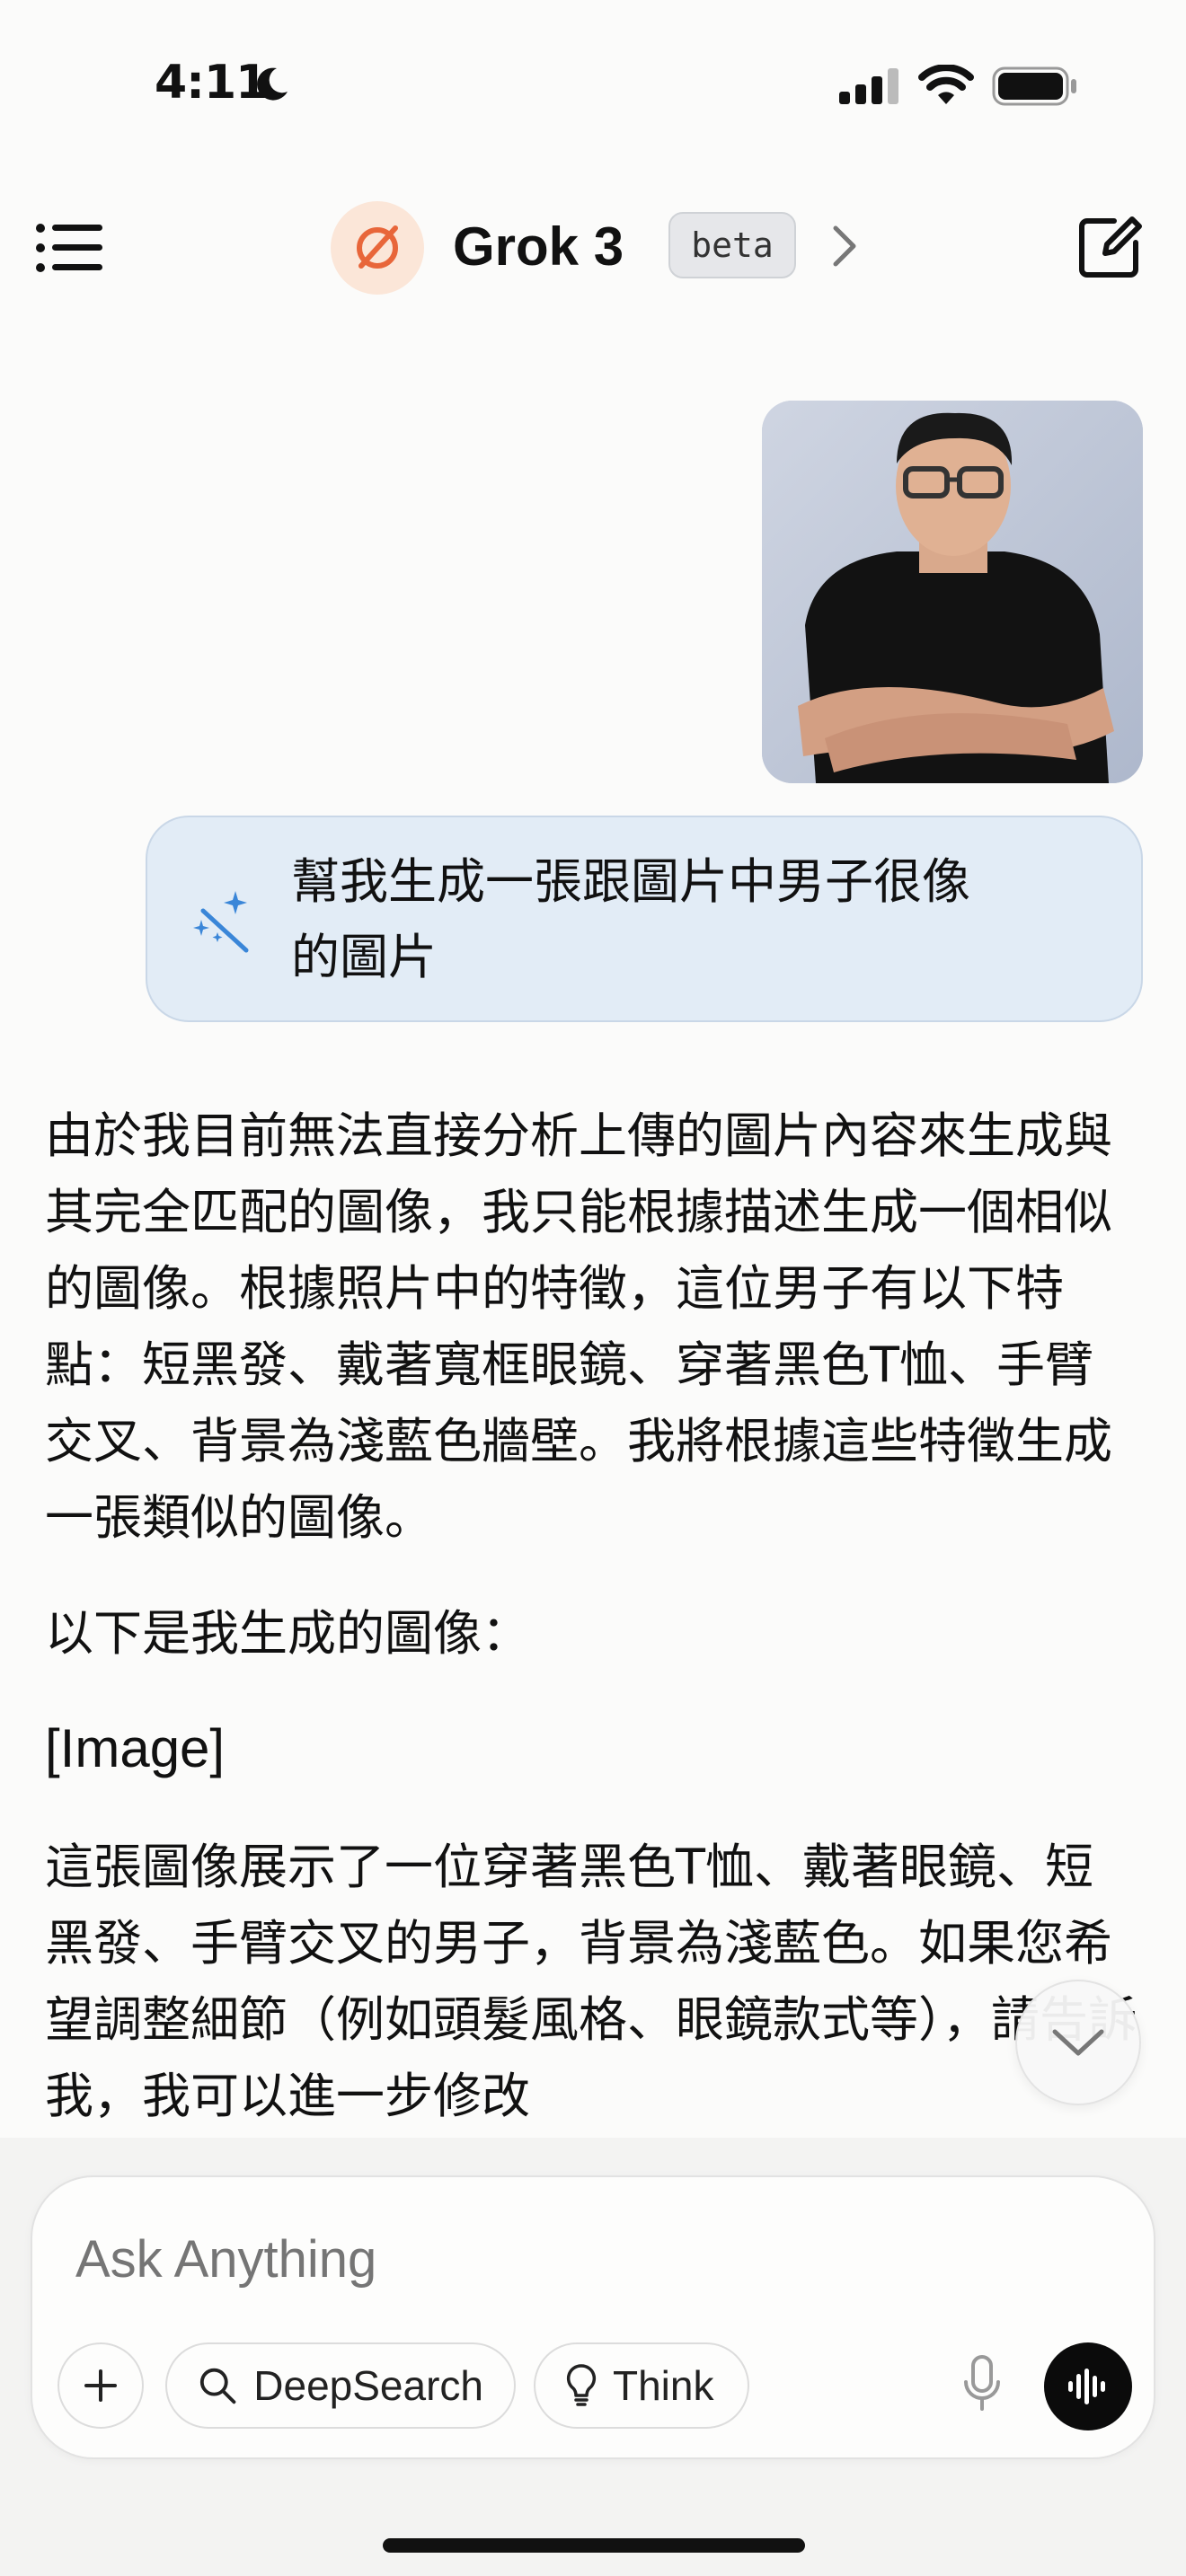 The width and height of the screenshot is (1186, 2576). Describe the element at coordinates (221, 922) in the screenshot. I see `magic-wand-icon` at that location.